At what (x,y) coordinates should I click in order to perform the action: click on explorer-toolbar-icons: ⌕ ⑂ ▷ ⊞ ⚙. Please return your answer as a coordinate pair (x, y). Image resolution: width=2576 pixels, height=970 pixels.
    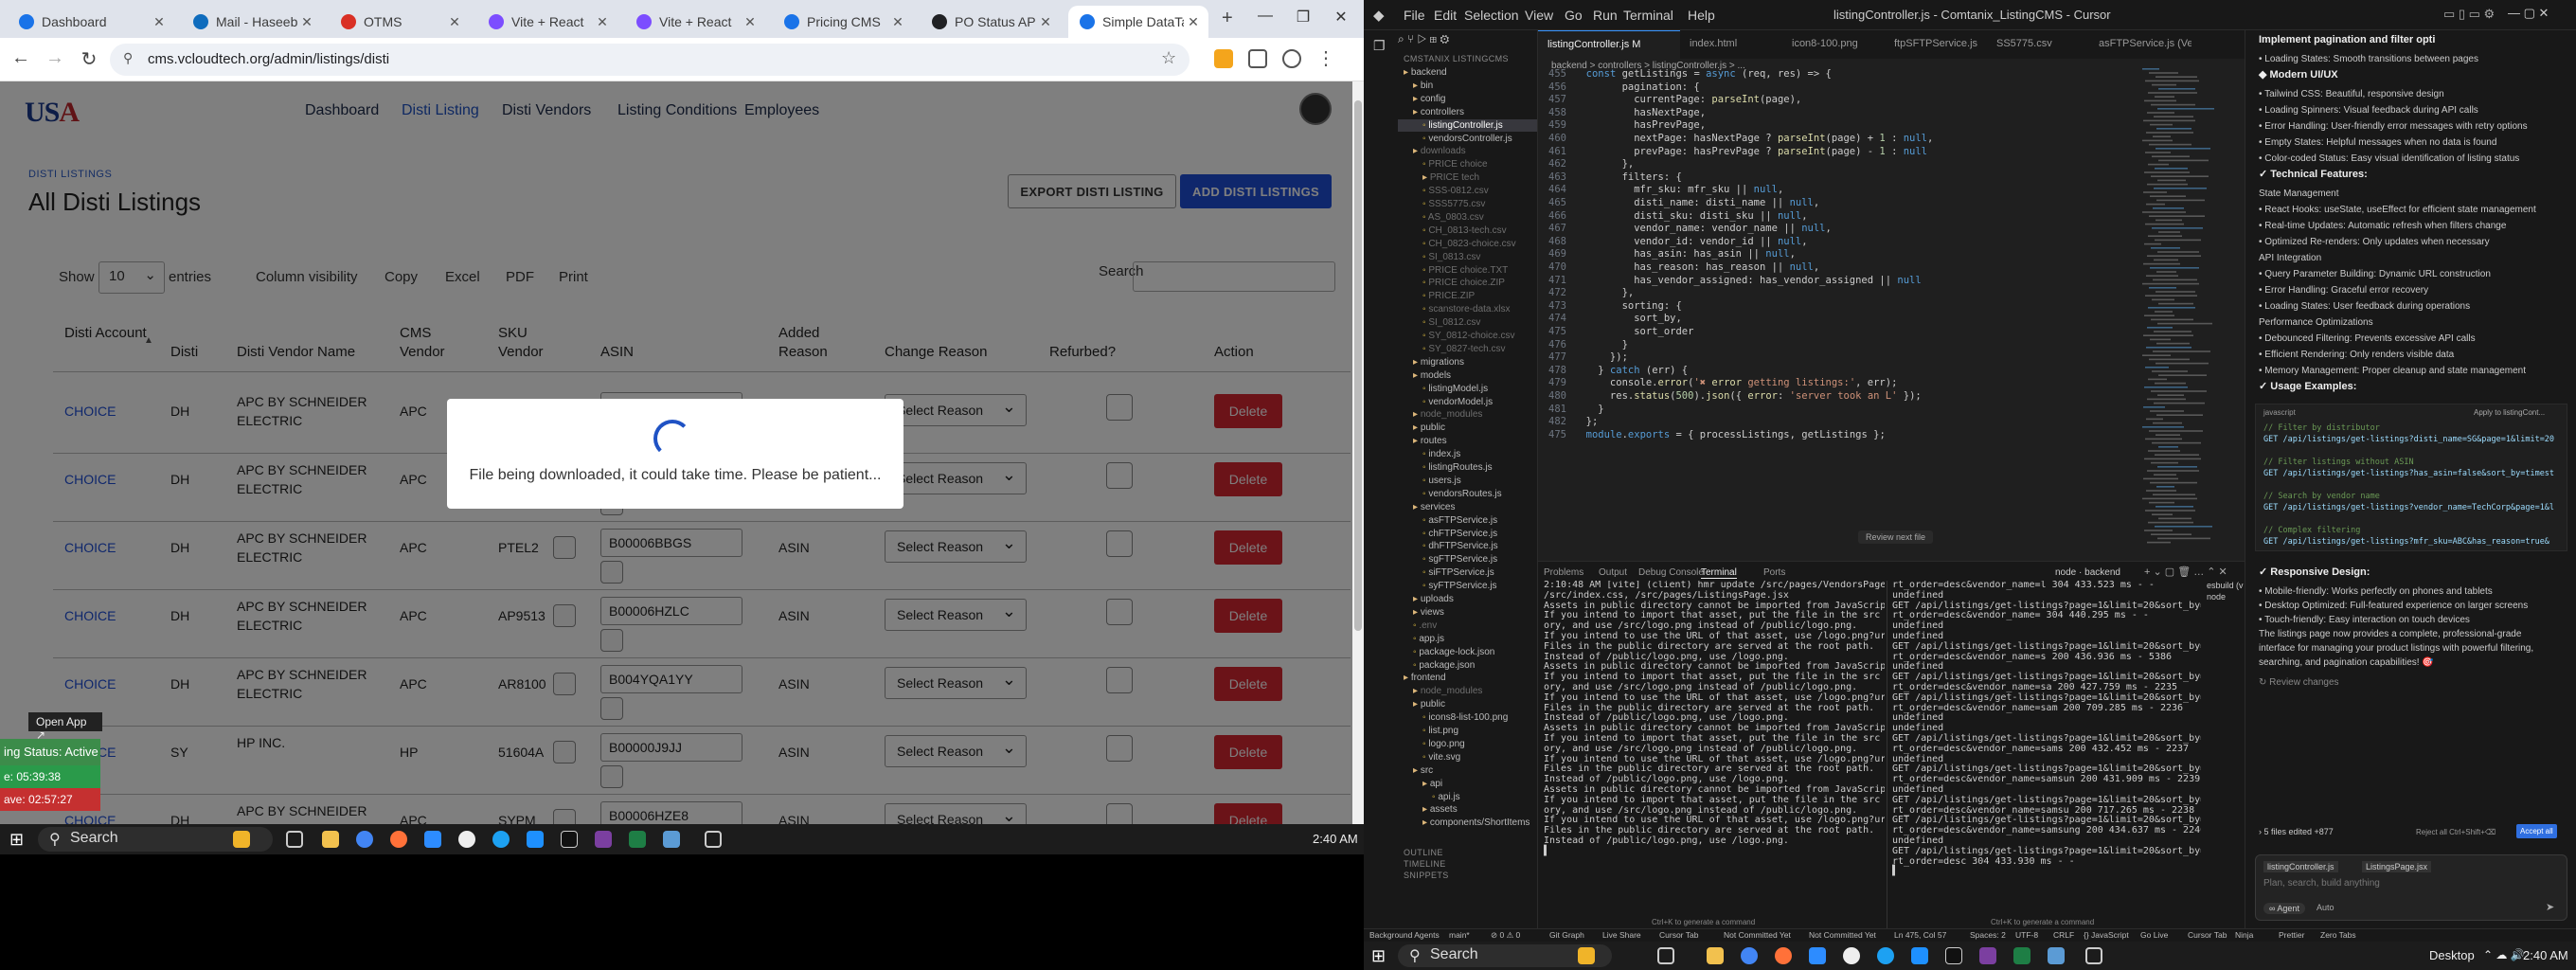
    Looking at the image, I should click on (1423, 39).